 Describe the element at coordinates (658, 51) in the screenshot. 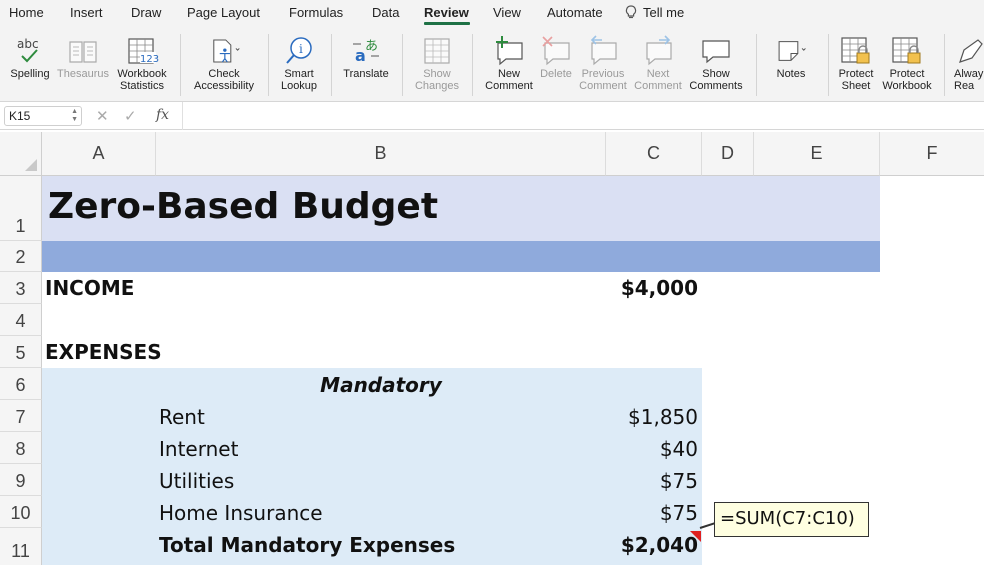

I see `next-comment-icon` at that location.